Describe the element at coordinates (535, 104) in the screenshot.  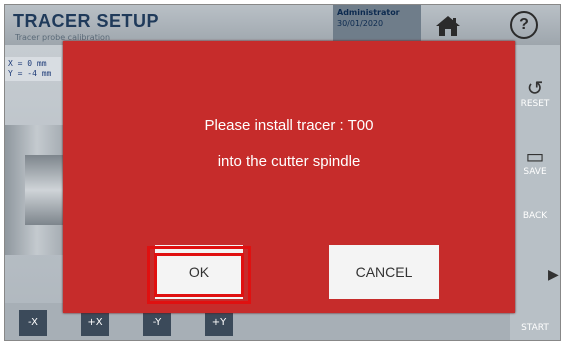
I see `reset-label: RESET` at that location.